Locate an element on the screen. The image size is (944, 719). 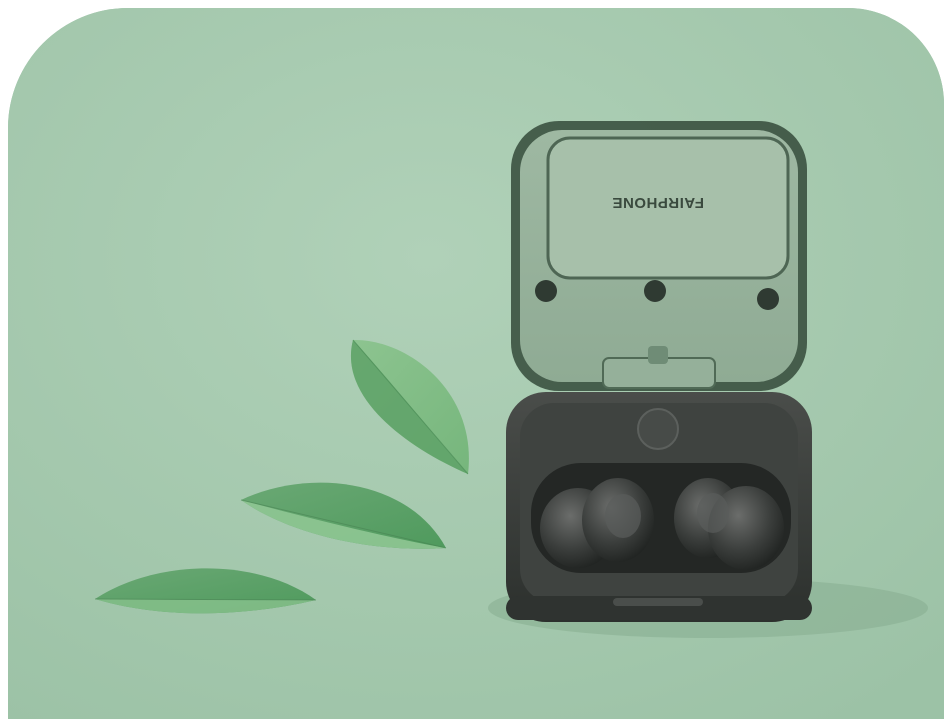
case-lid: FAIRPHONE is located at coordinates (659, 256).